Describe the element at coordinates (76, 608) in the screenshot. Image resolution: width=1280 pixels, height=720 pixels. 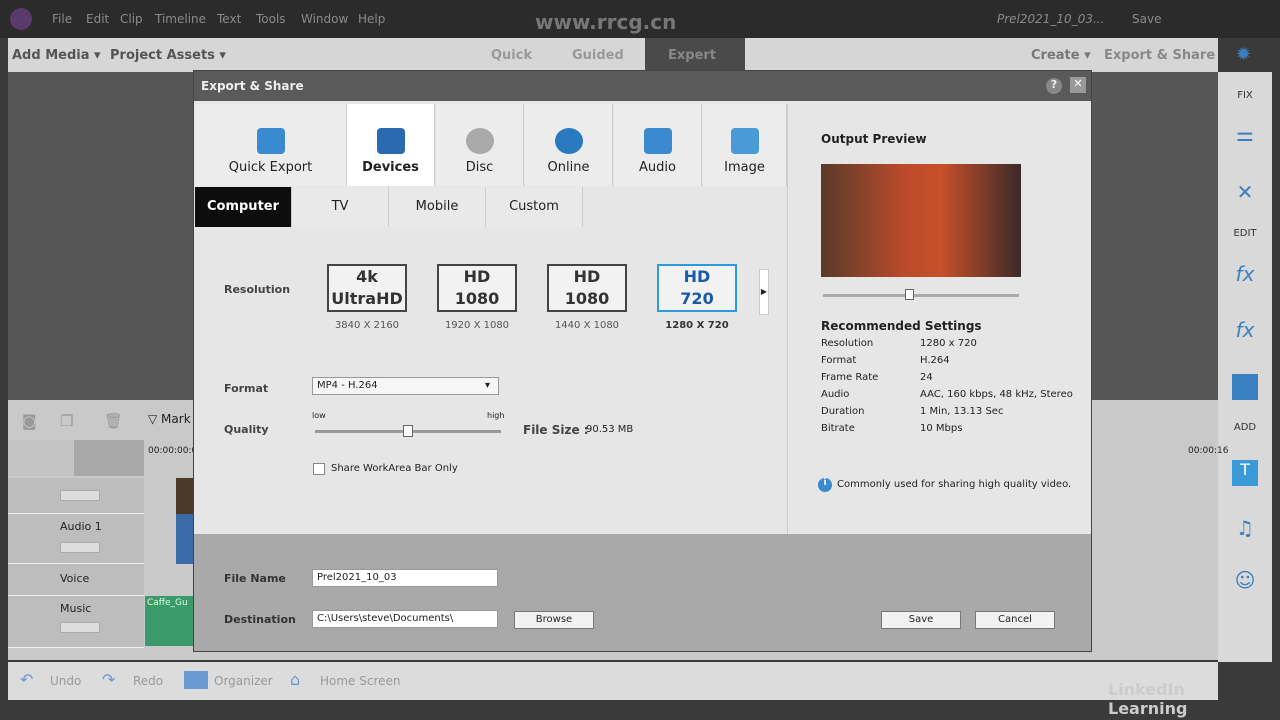
I see `track-name: Music` at that location.